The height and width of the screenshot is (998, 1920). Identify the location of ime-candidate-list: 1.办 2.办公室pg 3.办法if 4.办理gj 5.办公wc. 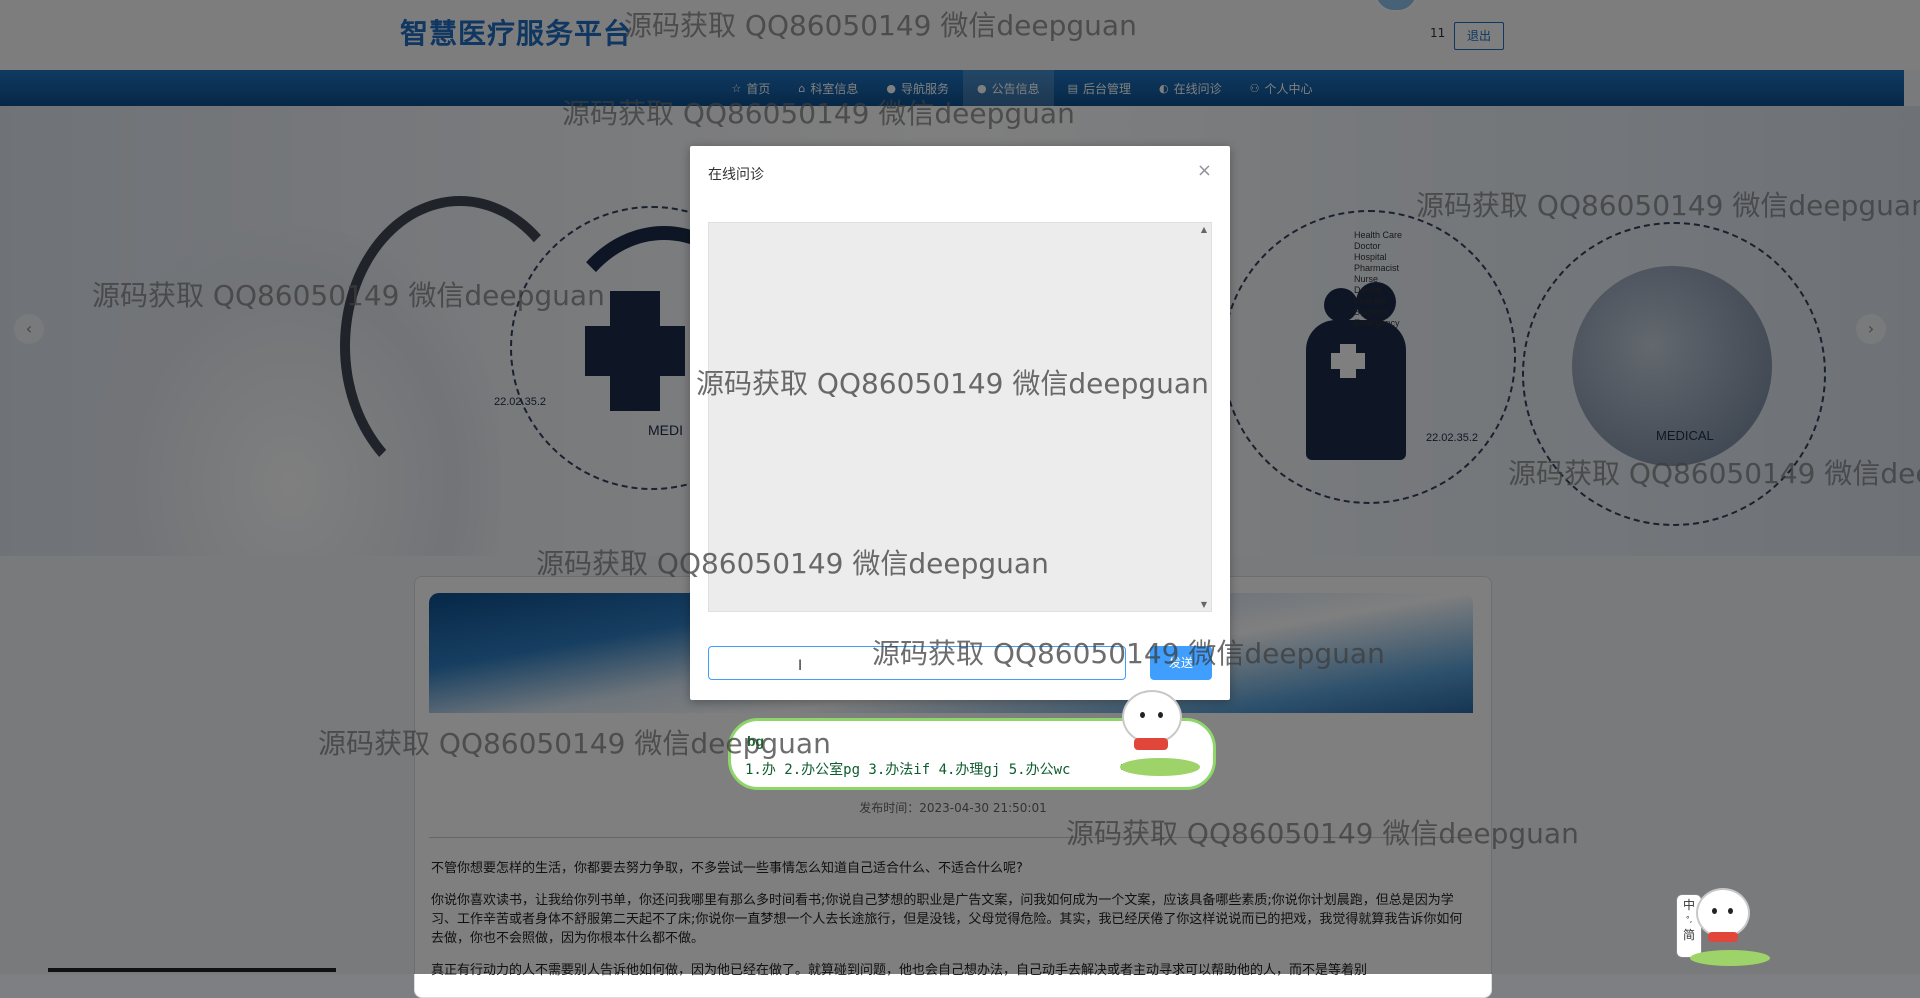
(907, 769).